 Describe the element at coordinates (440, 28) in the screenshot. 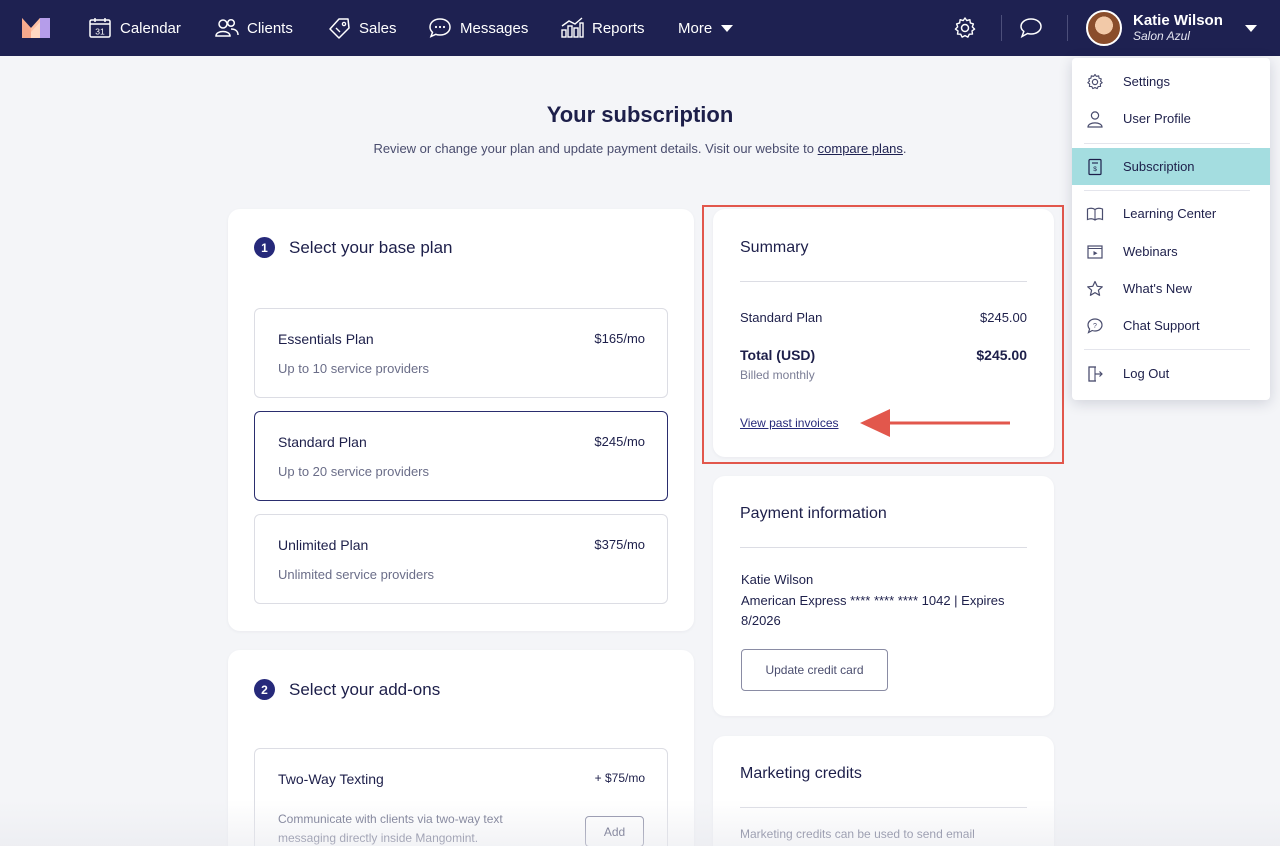

I see `chat-bubble-icon` at that location.